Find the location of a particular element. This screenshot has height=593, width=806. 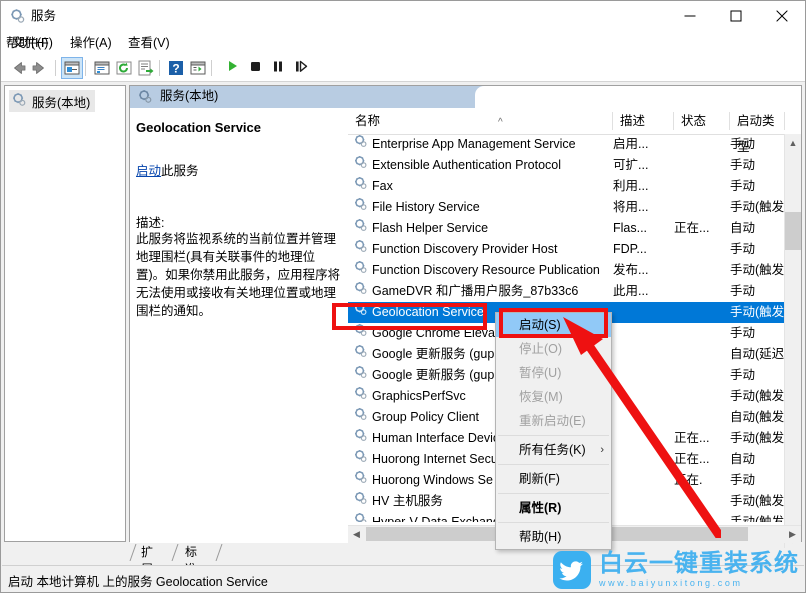

show-hide-console-tree-icon is located at coordinates (72, 68).